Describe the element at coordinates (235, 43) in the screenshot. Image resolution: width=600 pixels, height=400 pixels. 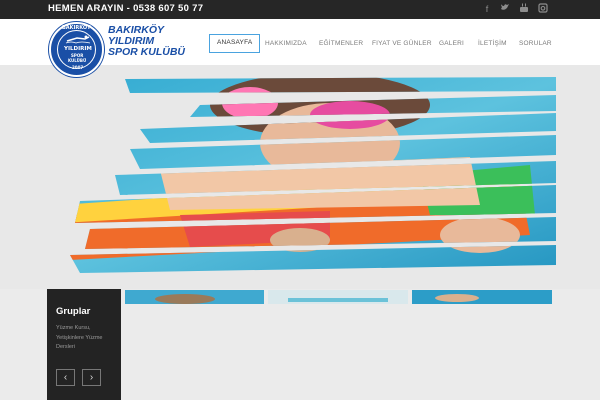
I see `nav-item-anasayfa: ANASAYFA` at that location.